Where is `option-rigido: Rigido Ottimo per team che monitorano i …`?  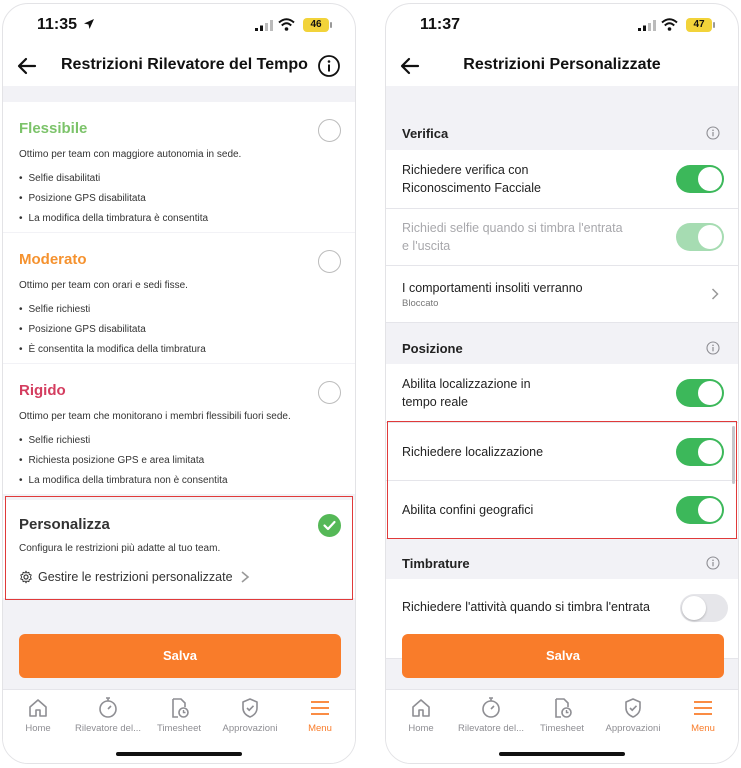
option-rigido: Rigido Ottimo per team che monitorano i … is located at coordinates (179, 429).